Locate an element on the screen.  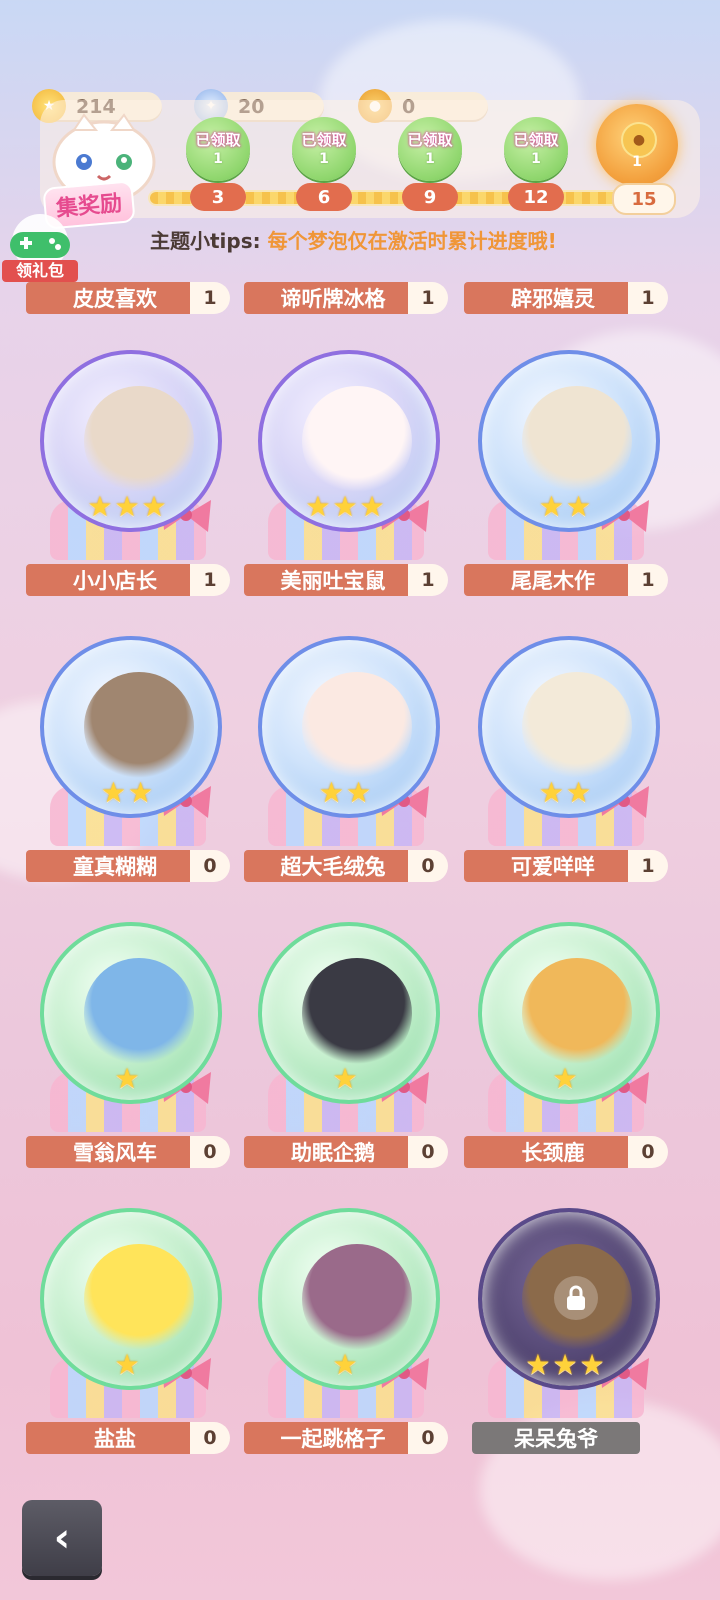
card-name: 可爱咩咩 is located at coordinates (553, 866).